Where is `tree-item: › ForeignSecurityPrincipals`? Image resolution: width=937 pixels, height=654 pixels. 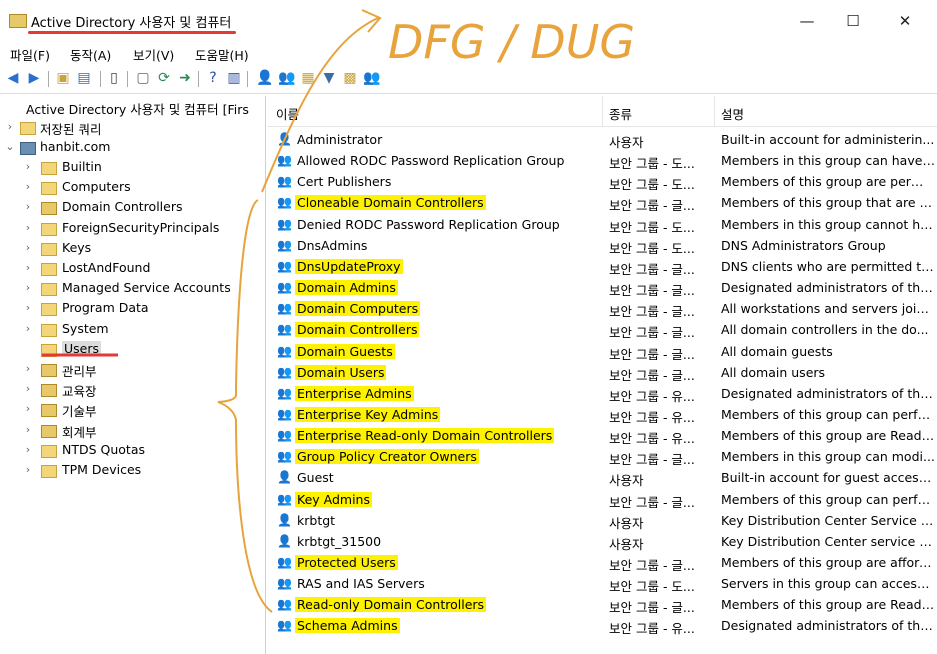
tree-item: › ForeignSecurityPrincipals is located at coordinates (143, 229).